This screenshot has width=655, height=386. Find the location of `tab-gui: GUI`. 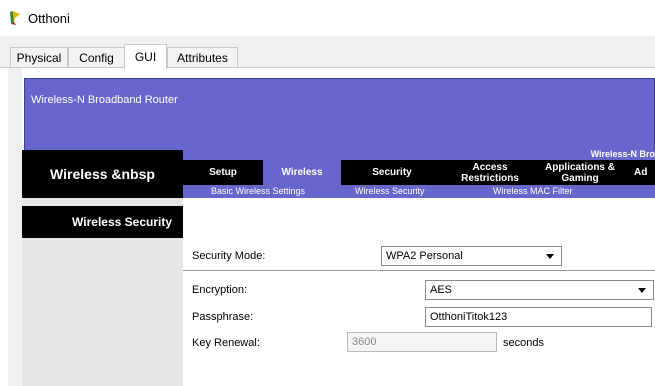

tab-gui: GUI is located at coordinates (145, 56).